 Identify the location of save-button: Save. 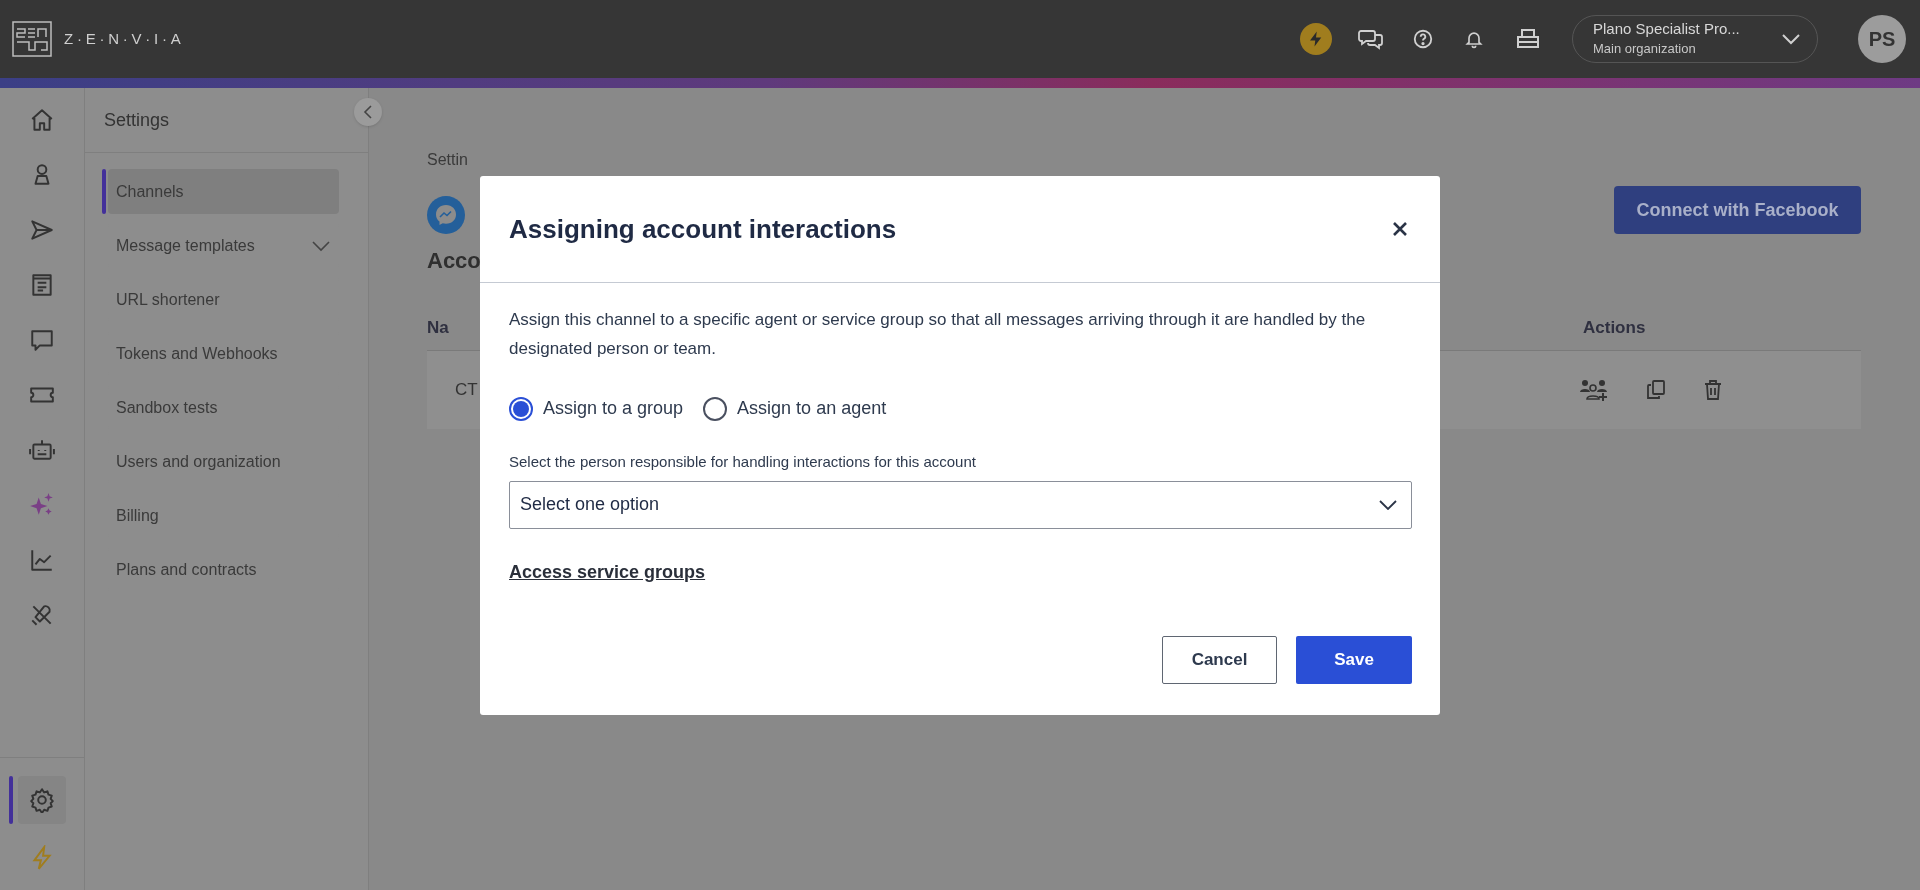
(1354, 659).